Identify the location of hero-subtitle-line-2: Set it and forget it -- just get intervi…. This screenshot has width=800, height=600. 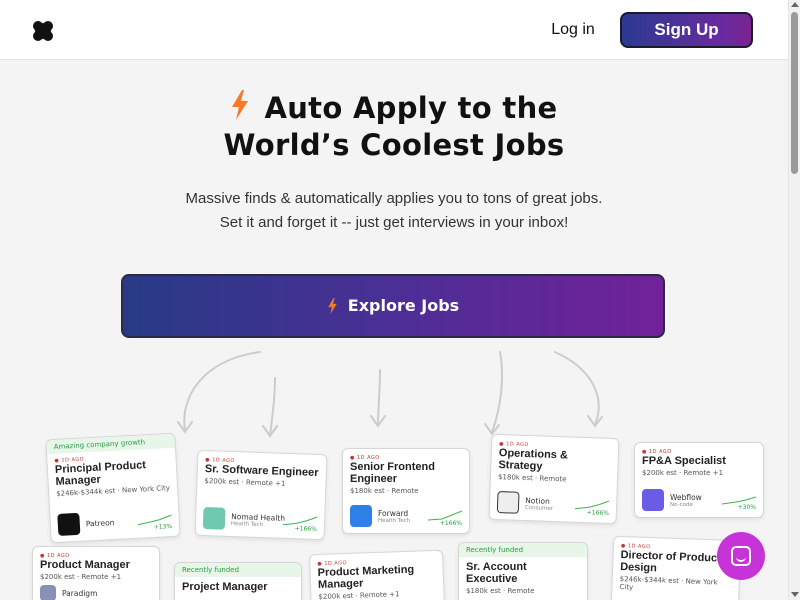
(394, 222).